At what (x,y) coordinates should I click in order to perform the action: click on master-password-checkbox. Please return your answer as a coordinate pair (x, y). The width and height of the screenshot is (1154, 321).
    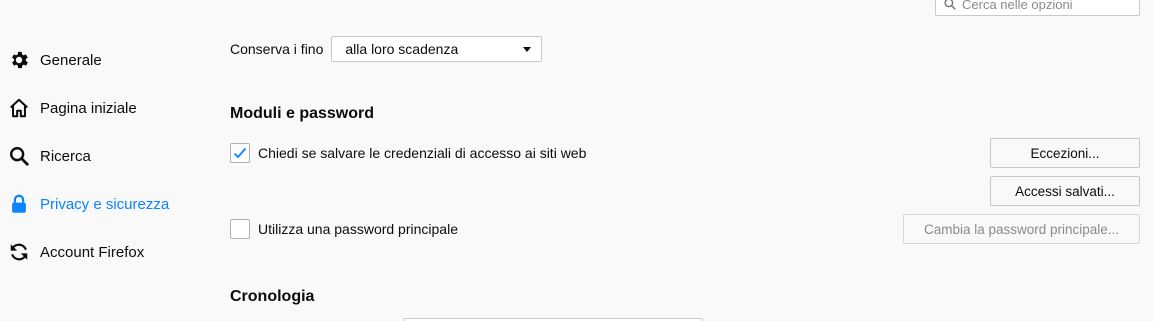
    Looking at the image, I should click on (240, 229).